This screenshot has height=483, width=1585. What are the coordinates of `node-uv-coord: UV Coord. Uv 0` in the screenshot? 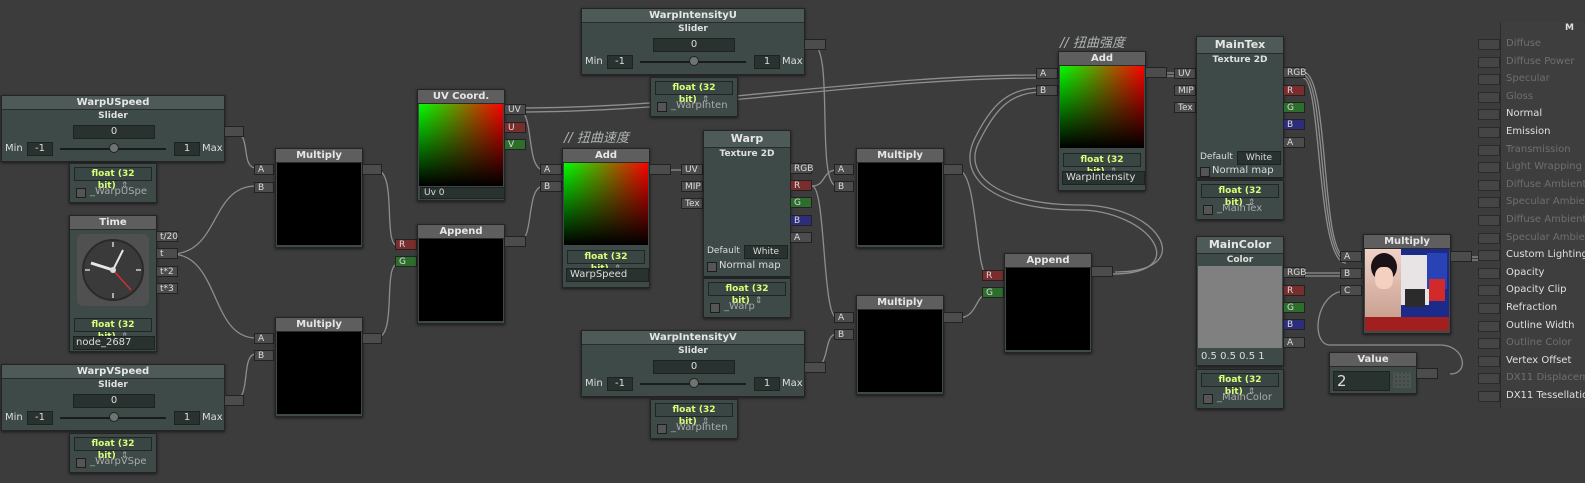 It's located at (461, 145).